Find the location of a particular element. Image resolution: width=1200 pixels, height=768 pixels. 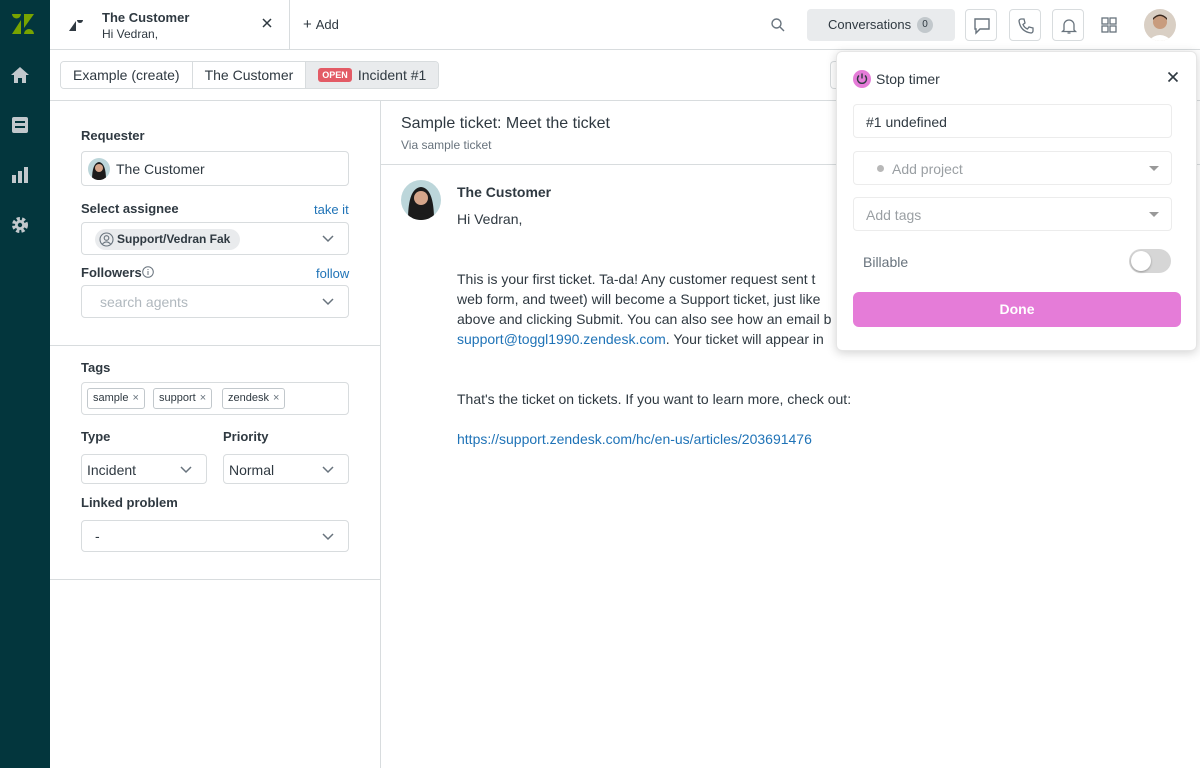

conversations-label: Conversations is located at coordinates (870, 24).